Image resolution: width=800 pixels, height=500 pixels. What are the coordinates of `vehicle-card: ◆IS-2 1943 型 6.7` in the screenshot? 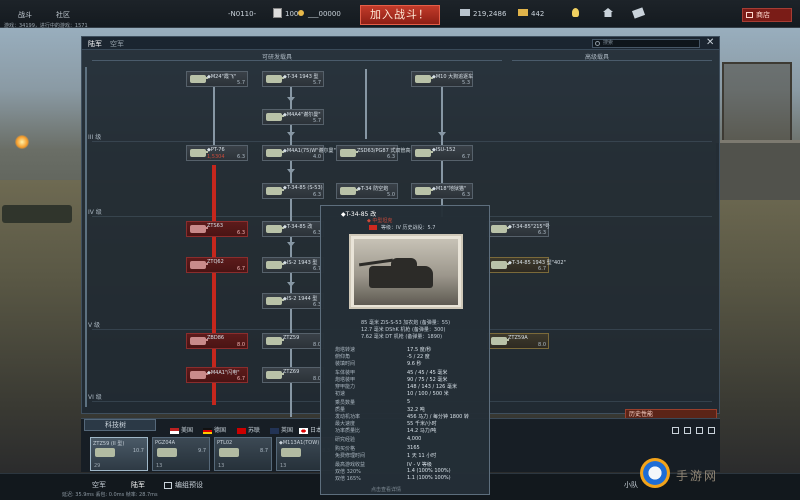 It's located at (293, 265).